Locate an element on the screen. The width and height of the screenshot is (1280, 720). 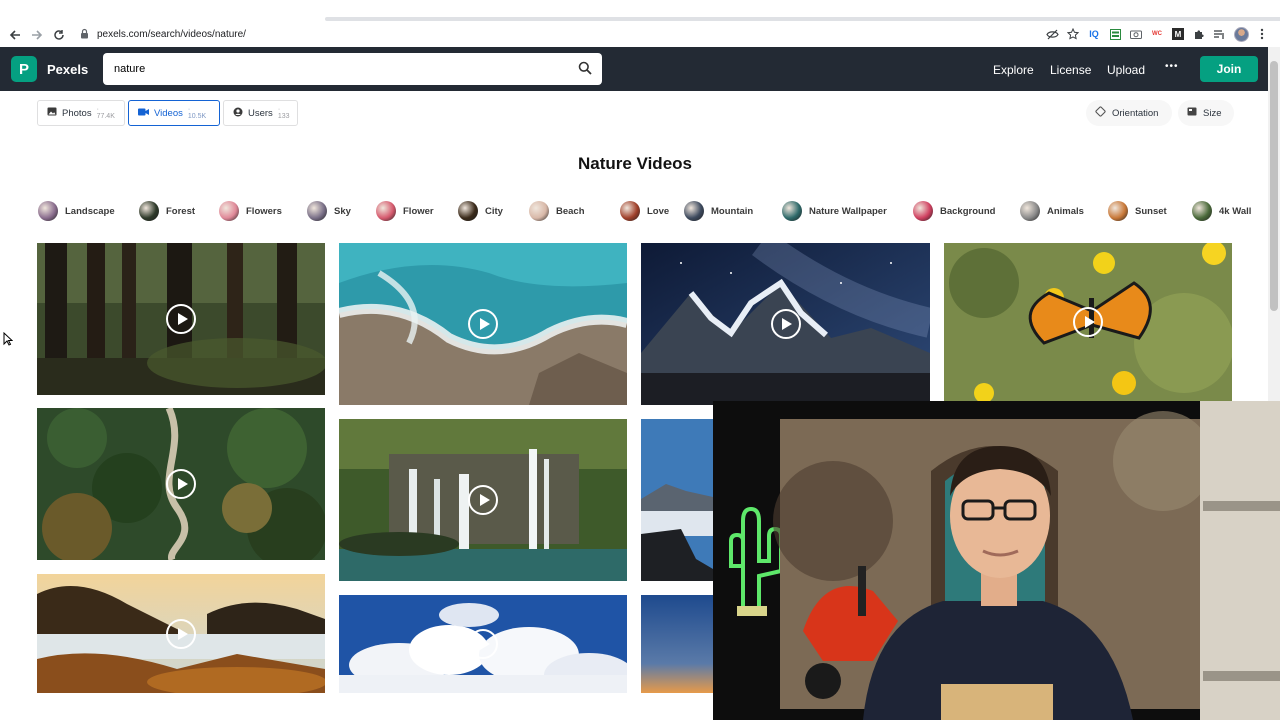
chip-beach: Beach is located at coordinates (557, 211).